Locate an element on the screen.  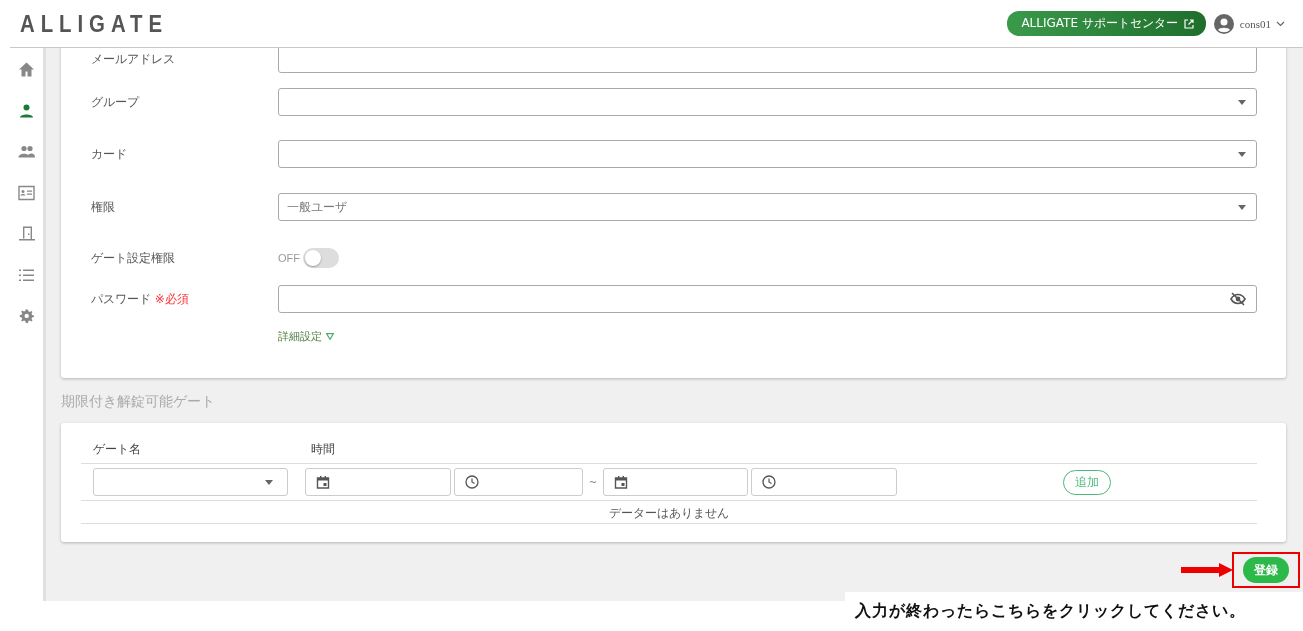
door-icon is located at coordinates (26, 233).